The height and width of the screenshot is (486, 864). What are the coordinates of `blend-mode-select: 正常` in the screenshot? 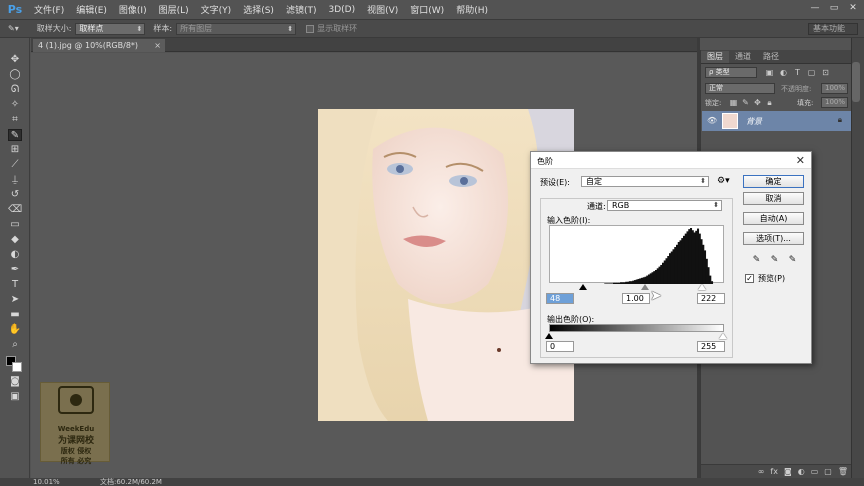 It's located at (740, 88).